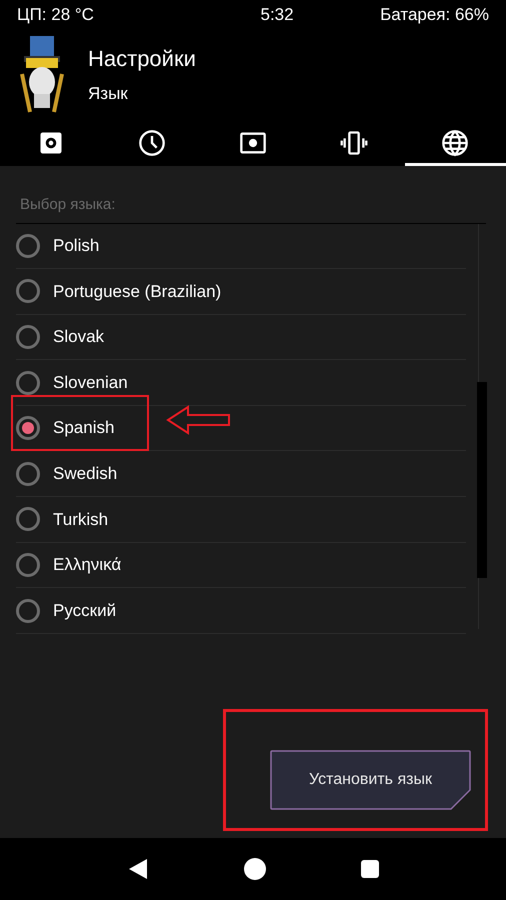 This screenshot has height=900, width=506. I want to click on home-icon, so click(255, 869).